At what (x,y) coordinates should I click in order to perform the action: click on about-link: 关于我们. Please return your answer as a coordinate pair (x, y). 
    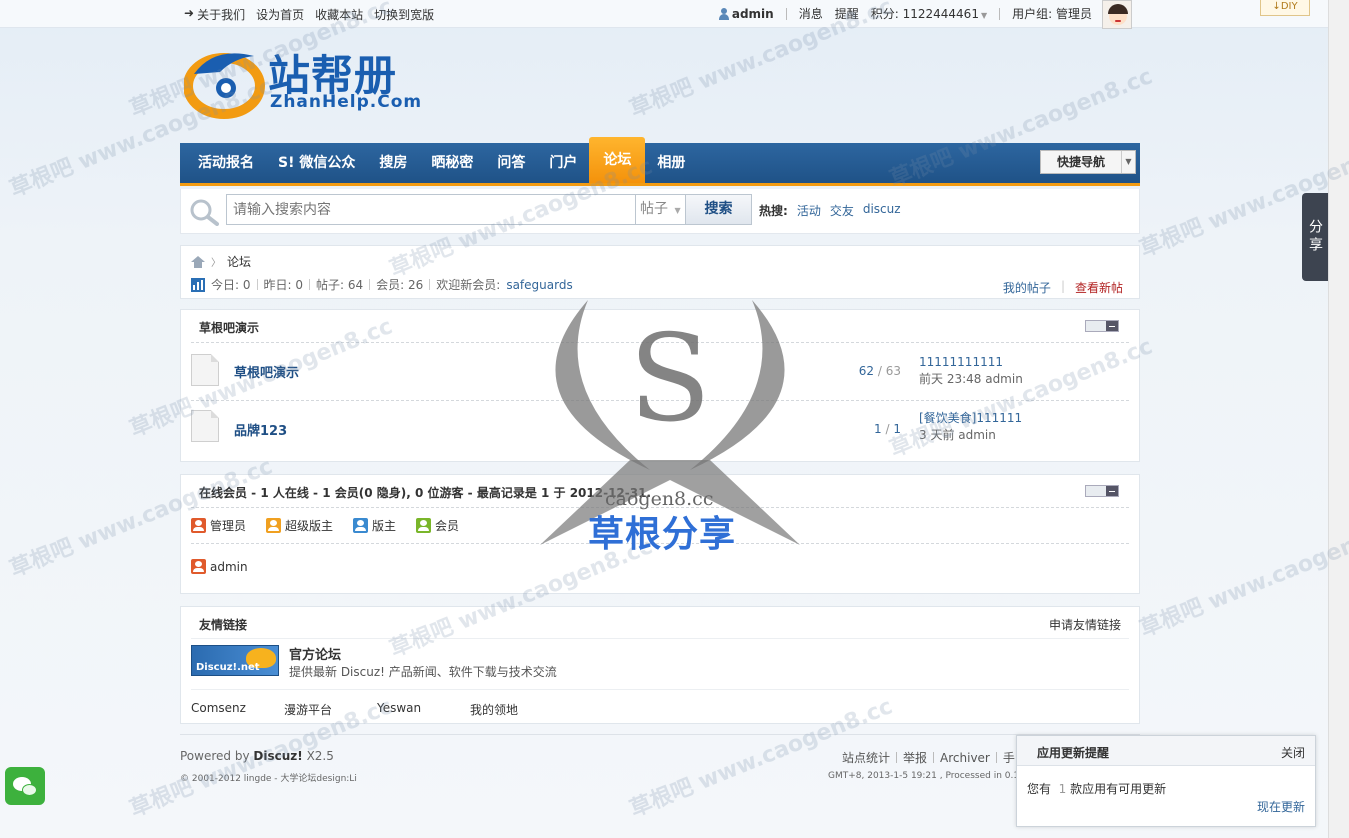
    Looking at the image, I should click on (221, 14).